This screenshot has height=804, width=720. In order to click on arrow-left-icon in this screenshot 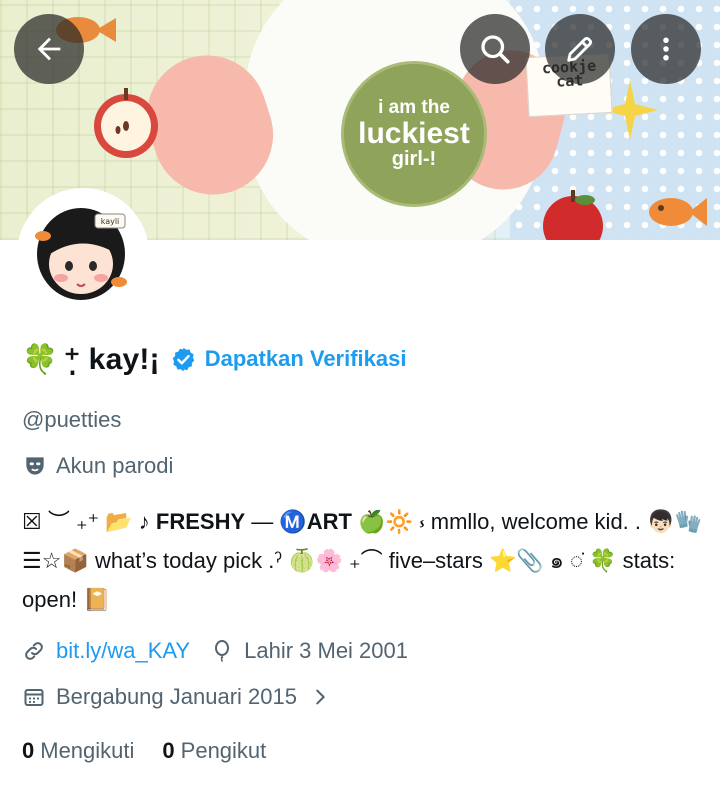, I will do `click(49, 49)`.